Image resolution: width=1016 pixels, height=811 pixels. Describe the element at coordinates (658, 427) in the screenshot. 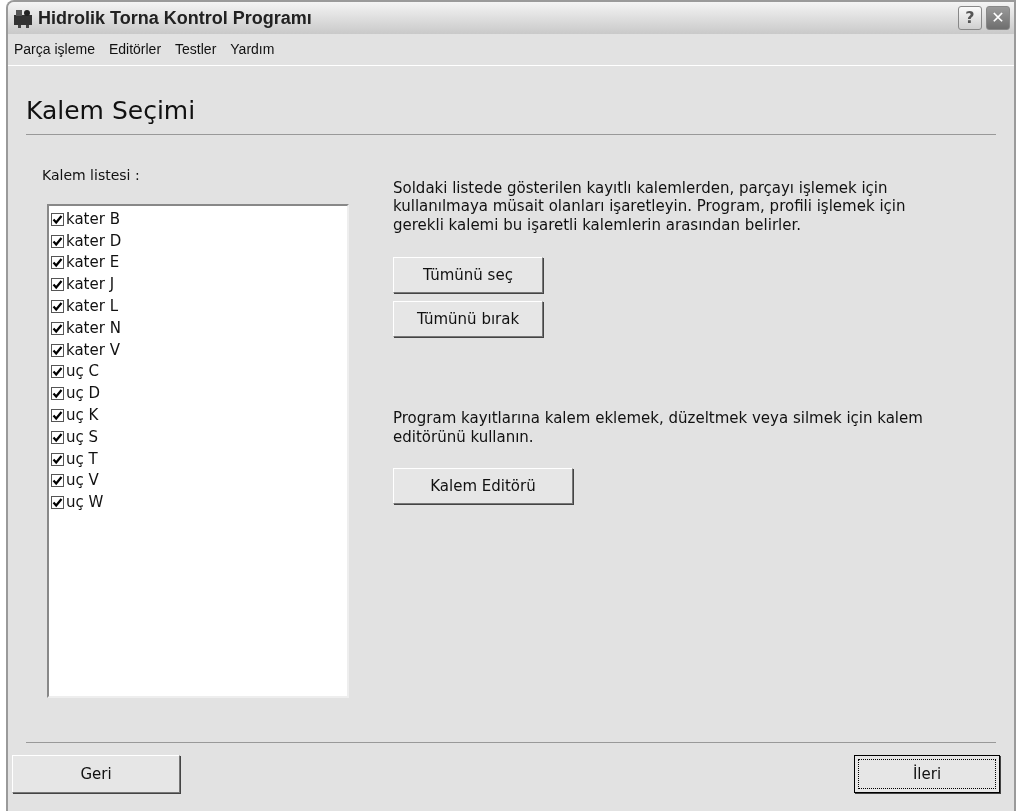

I see `instruction-text: Program kayıtlarına kalem eklemek, düzeltmek veya silmek için kalem editörünü kullanın.` at that location.